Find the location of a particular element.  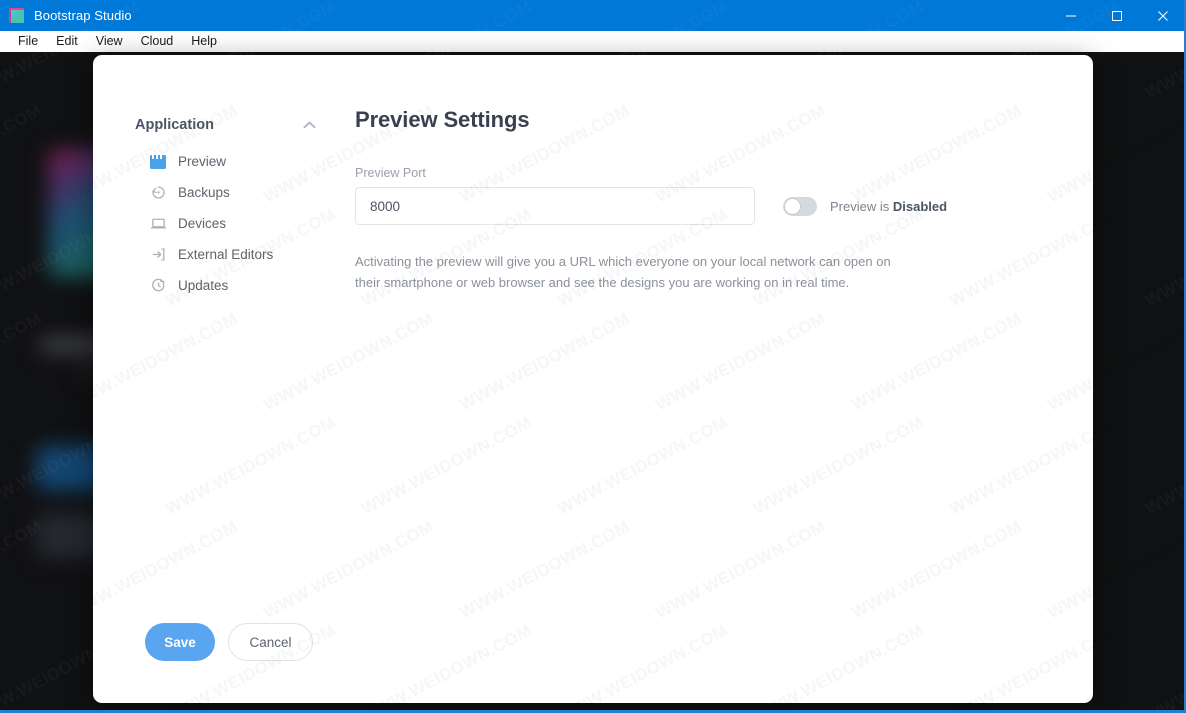

refresh-clock-icon is located at coordinates (158, 286).